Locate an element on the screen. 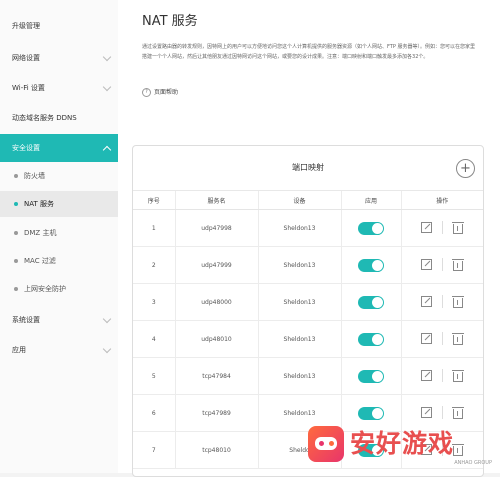 Image resolution: width=500 pixels, height=477 pixels. help-link: ? 页面帮助 is located at coordinates (160, 93).